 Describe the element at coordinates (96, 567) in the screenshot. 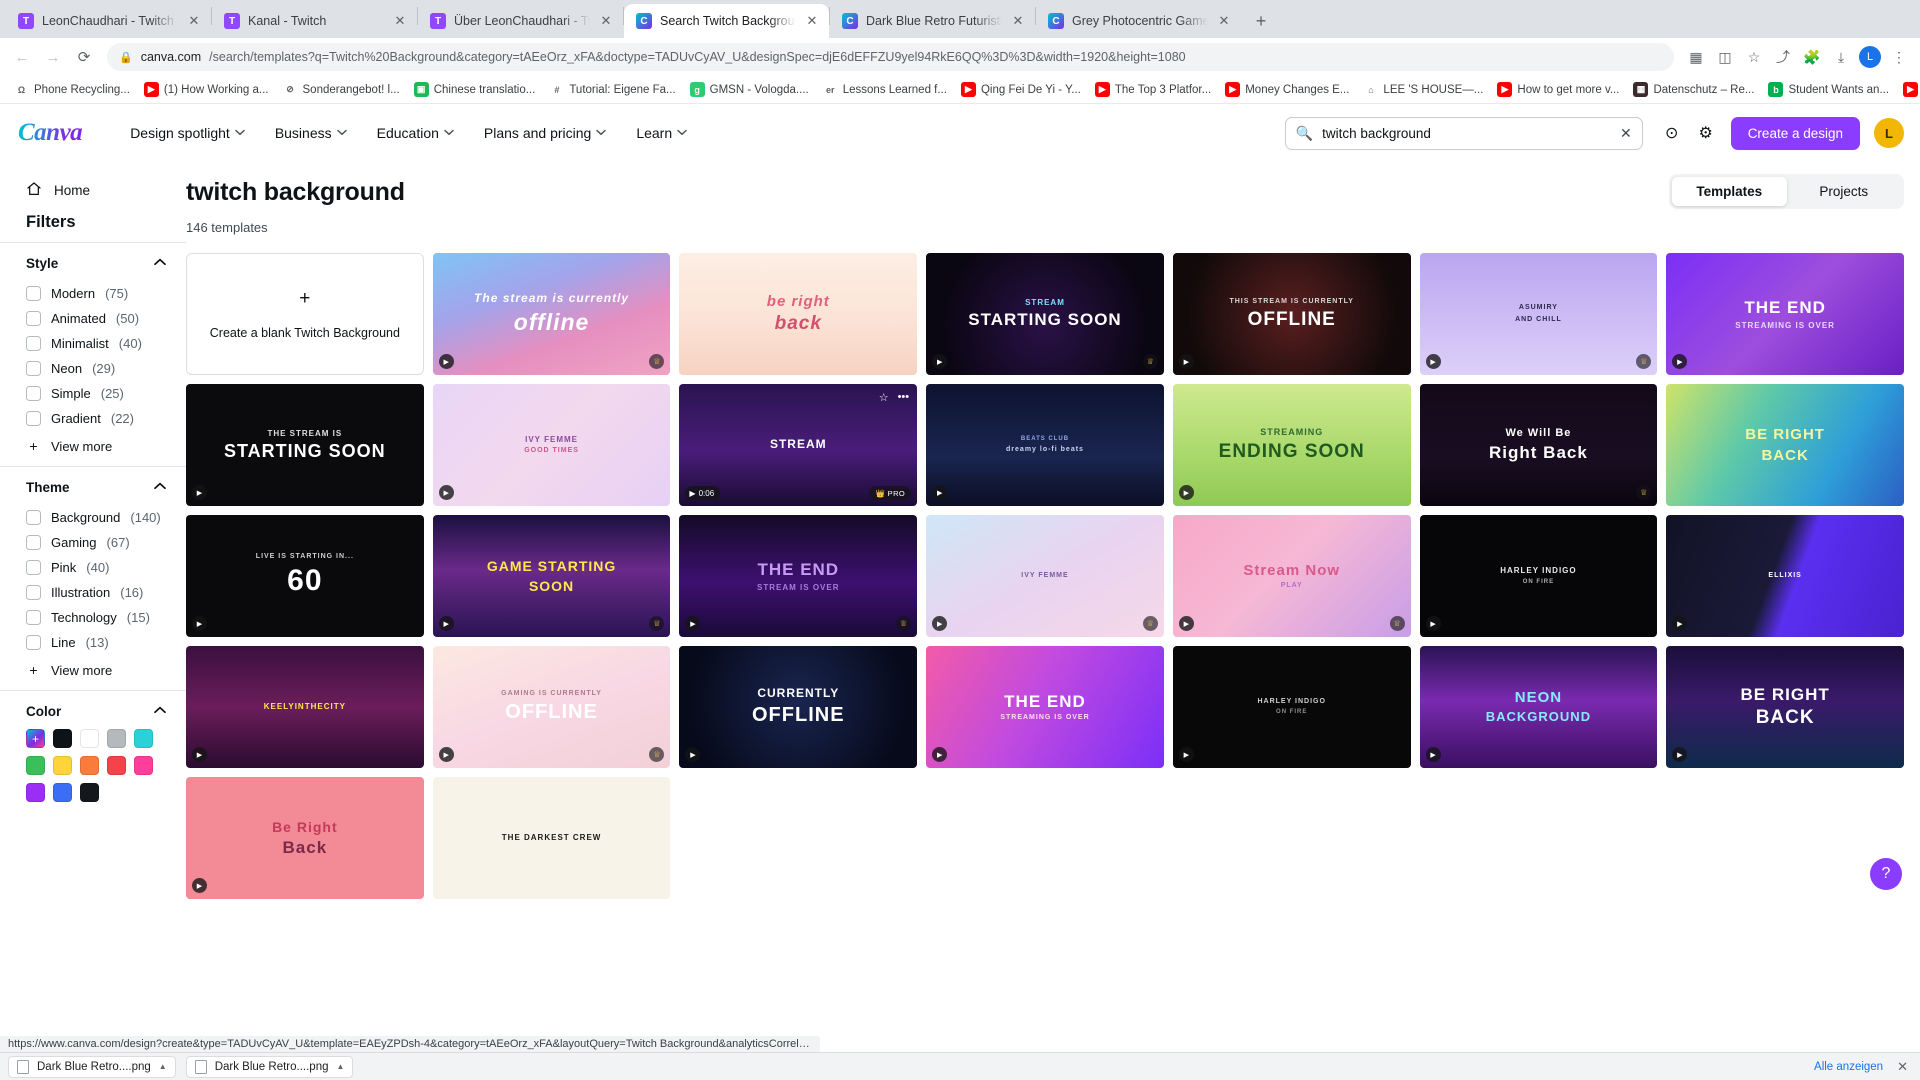

I see `filter-option-pink: Pink (40)` at that location.